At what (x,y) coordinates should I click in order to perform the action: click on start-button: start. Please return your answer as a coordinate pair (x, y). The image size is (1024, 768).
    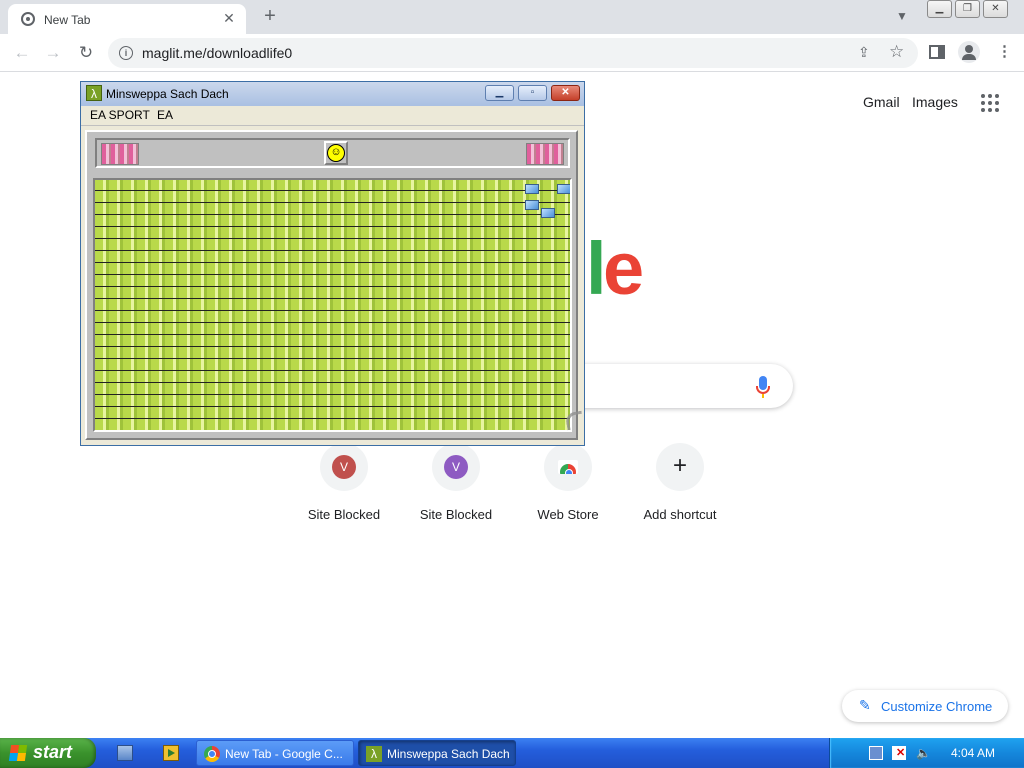
    Looking at the image, I should click on (48, 753).